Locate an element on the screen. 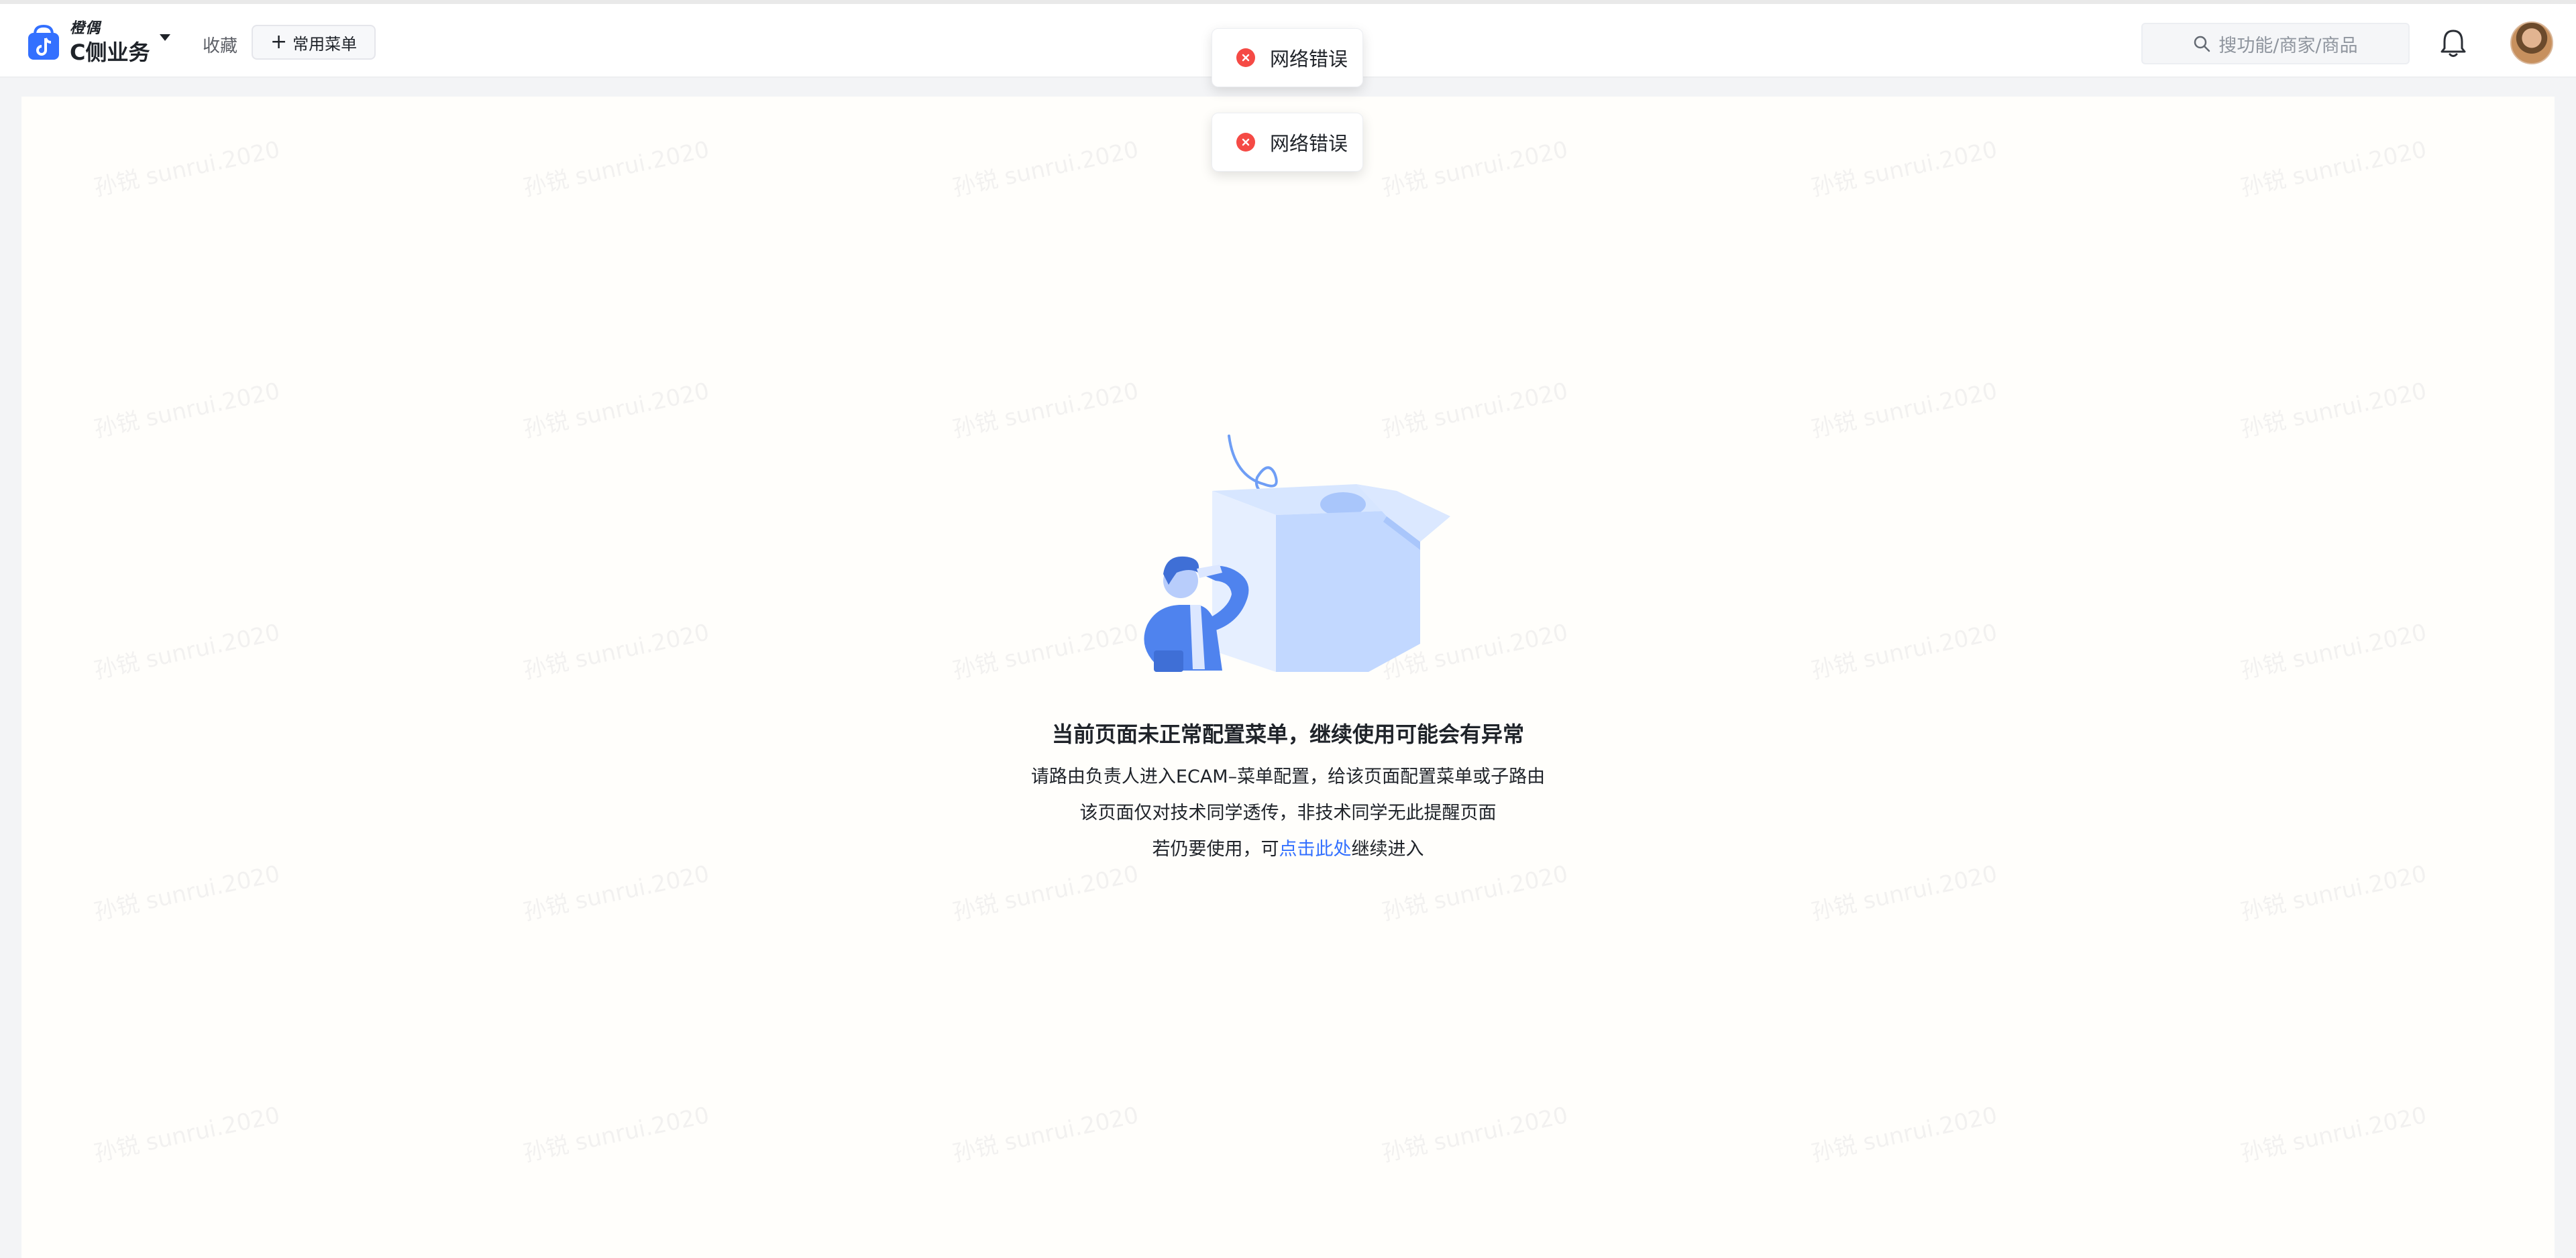 Image resolution: width=2576 pixels, height=1258 pixels. brand-title: C侧业务 is located at coordinates (110, 52).